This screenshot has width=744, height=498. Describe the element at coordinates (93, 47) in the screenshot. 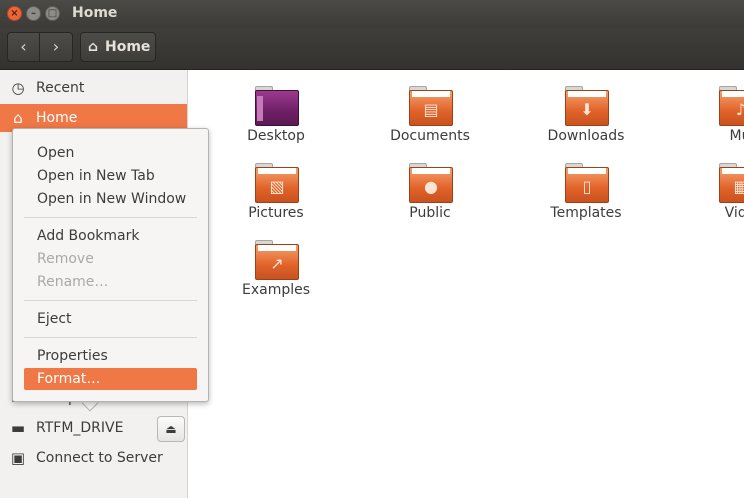

I see `home-icon: ⌂` at that location.